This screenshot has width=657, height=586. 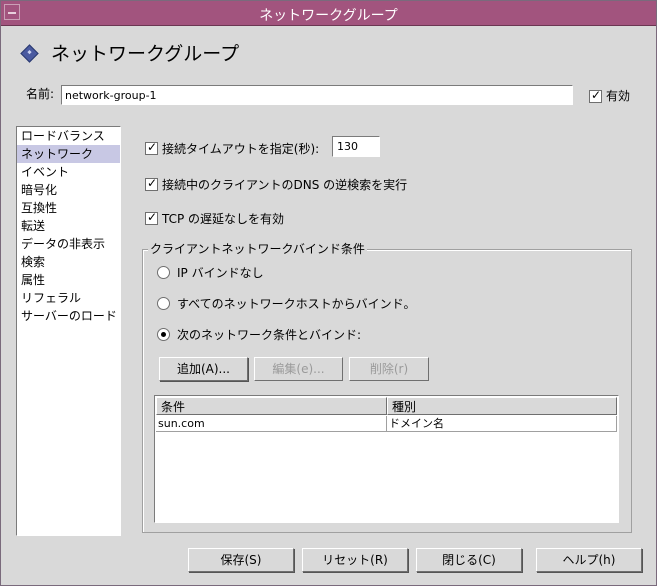 What do you see at coordinates (285, 185) in the screenshot?
I see `dns-label: 接続中のクライアントのDNS の逆検索を実行` at bounding box center [285, 185].